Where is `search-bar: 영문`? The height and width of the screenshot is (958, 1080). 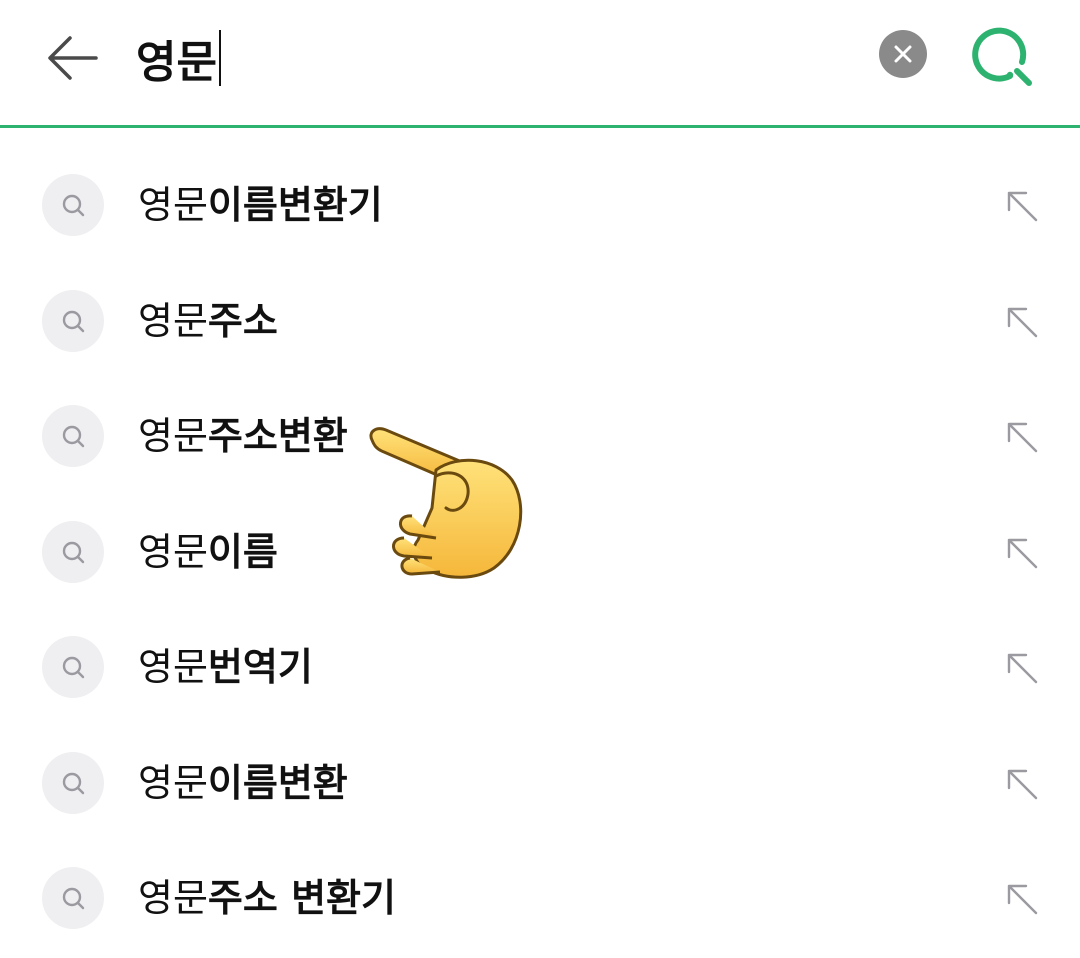 search-bar: 영문 is located at coordinates (540, 64).